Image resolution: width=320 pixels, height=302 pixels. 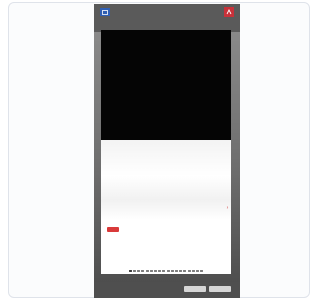 What do you see at coordinates (227, 208) in the screenshot?
I see `next-arrow-icon: ›` at bounding box center [227, 208].